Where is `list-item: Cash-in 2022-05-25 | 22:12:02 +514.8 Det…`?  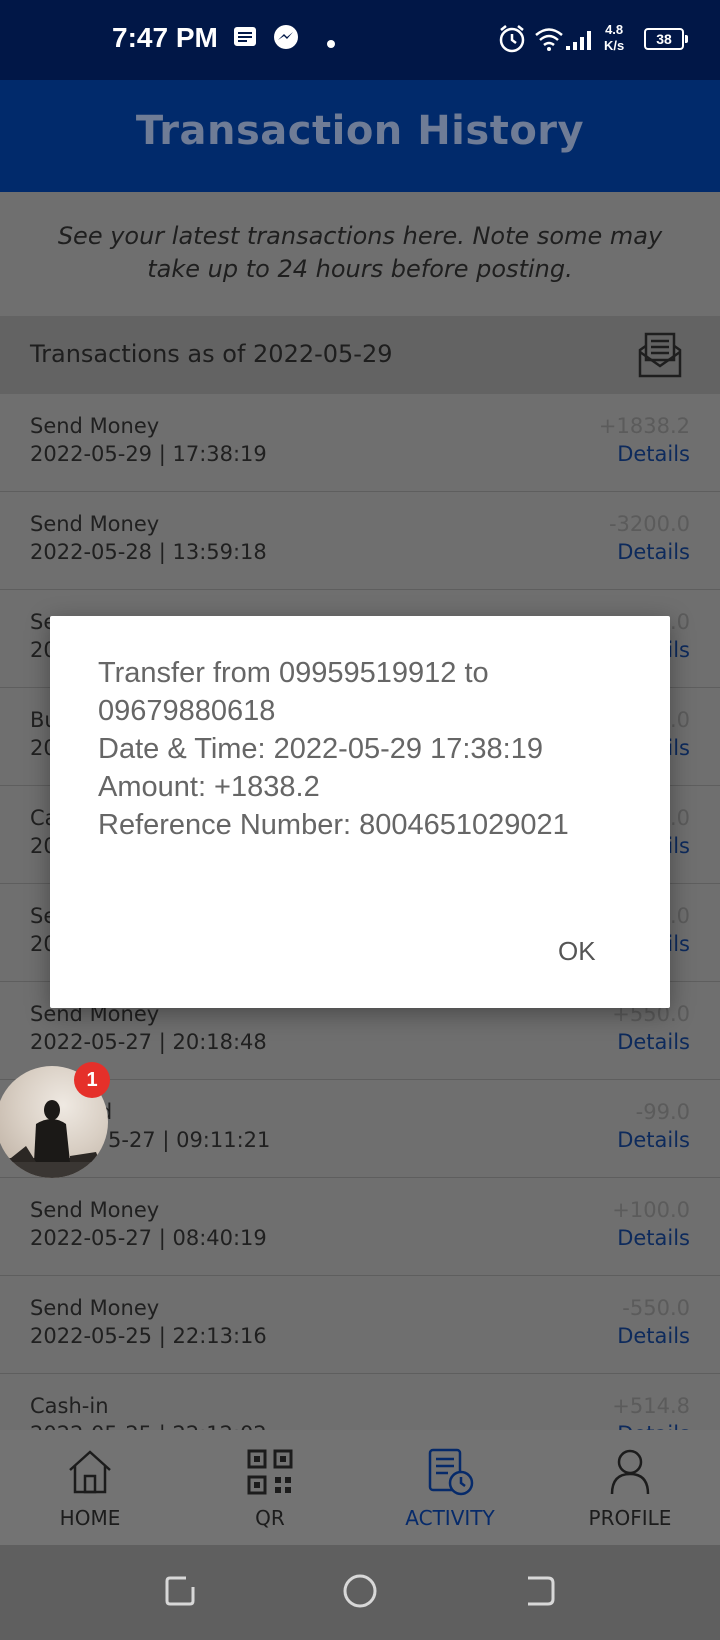
list-item: Cash-in 2022-05-25 | 22:12:02 +514.8 Det… is located at coordinates (360, 1402).